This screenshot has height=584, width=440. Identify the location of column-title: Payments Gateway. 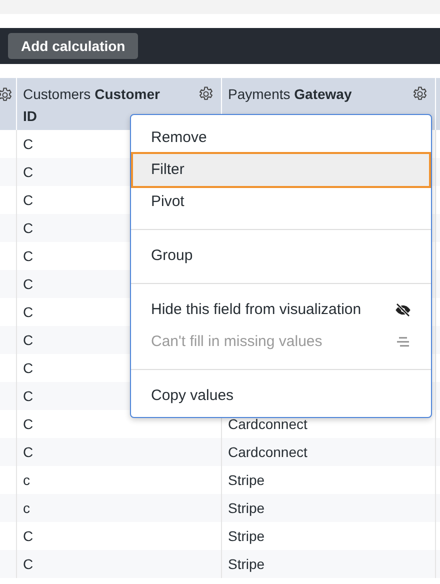
(290, 94).